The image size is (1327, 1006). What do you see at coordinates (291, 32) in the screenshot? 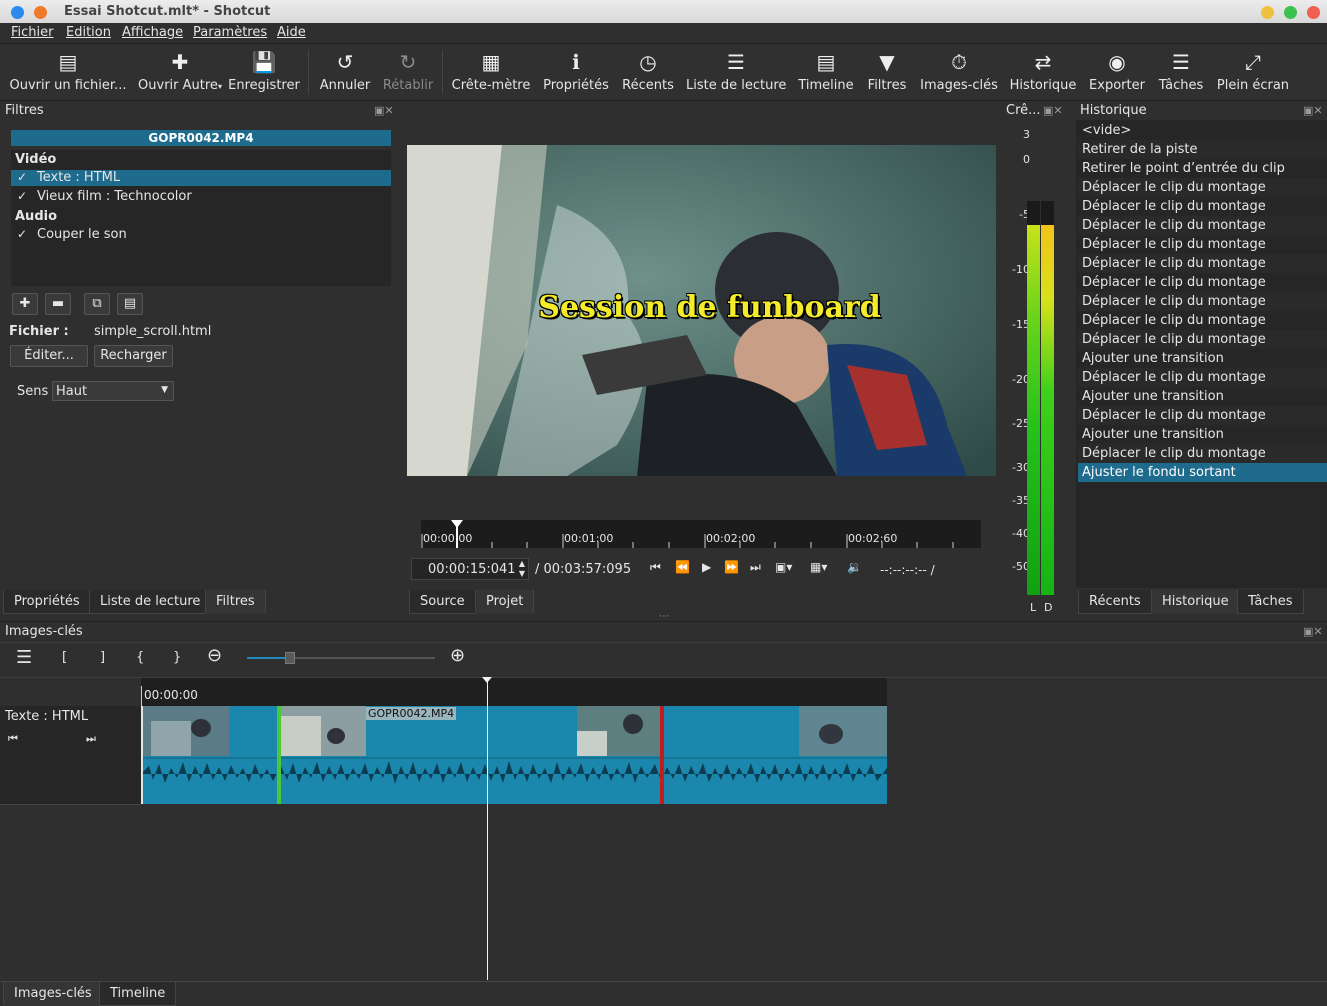
I see `menu-aide: Aide` at bounding box center [291, 32].